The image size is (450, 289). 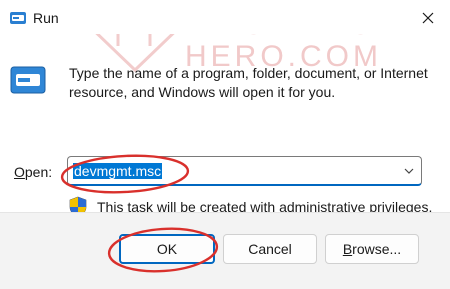 What do you see at coordinates (28, 80) in the screenshot?
I see `run-large-icon` at bounding box center [28, 80].